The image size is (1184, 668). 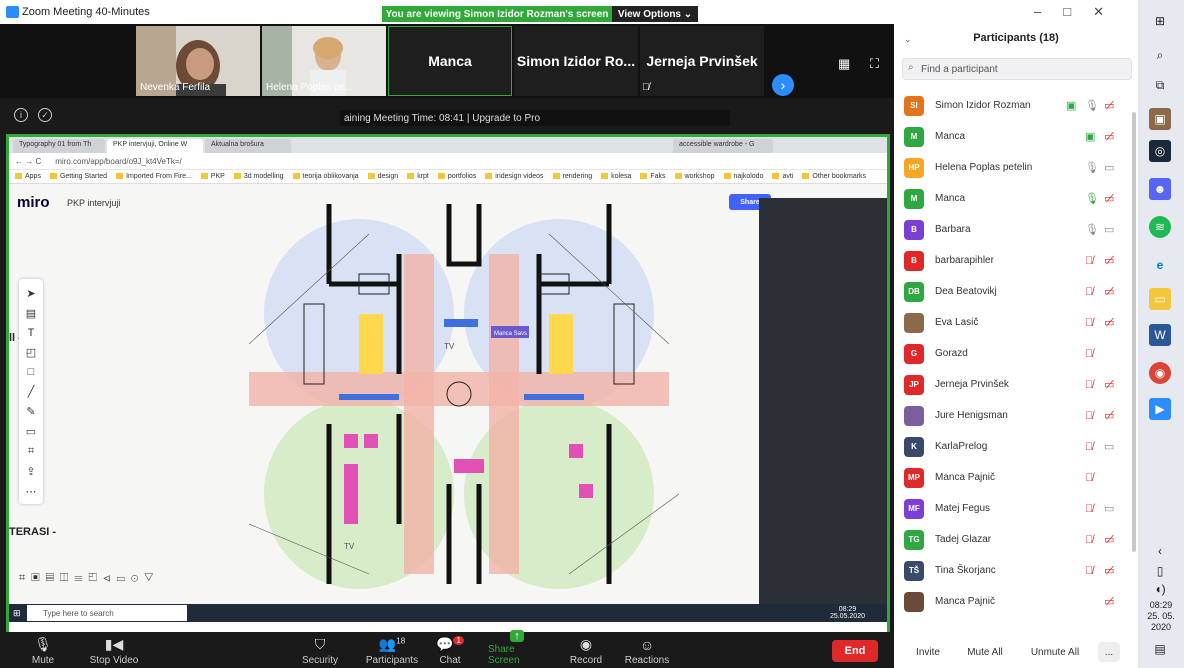 What do you see at coordinates (1160, 151) in the screenshot?
I see `steam-icon: ◎` at bounding box center [1160, 151].